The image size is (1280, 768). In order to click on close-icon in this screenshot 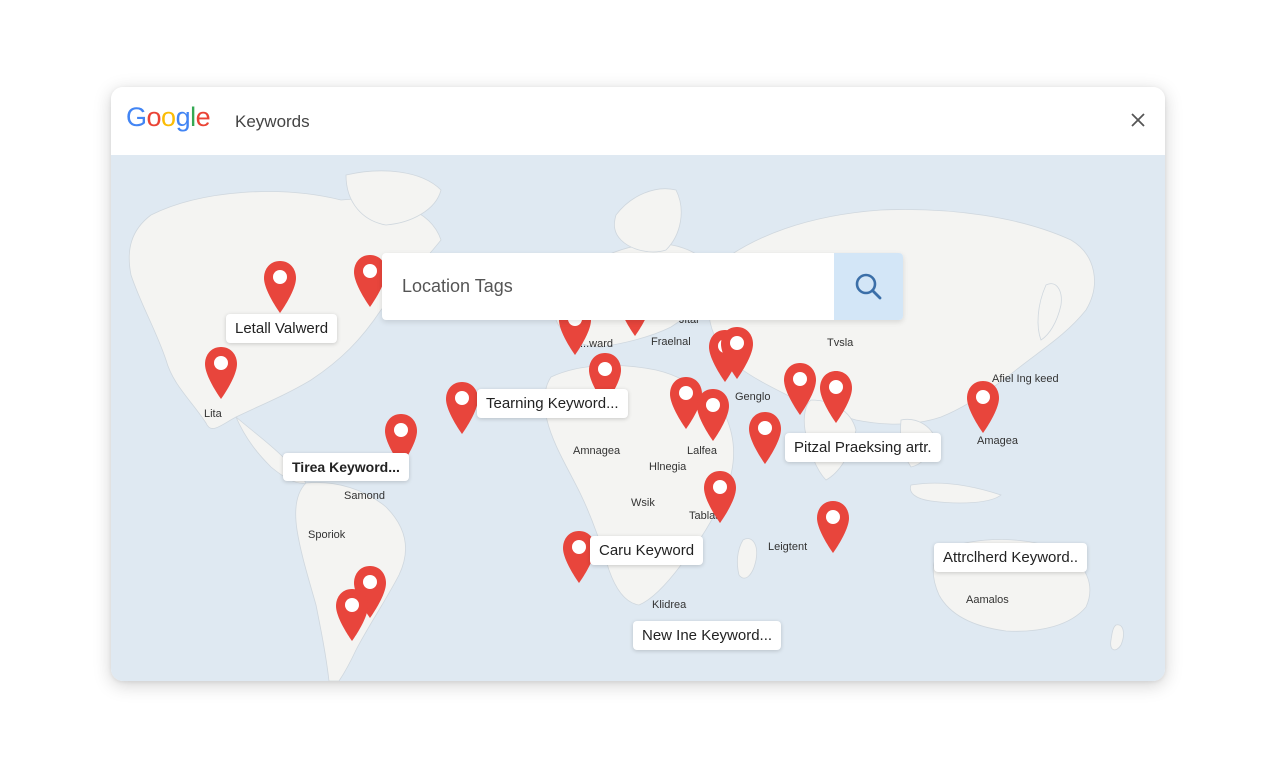, I will do `click(1138, 120)`.